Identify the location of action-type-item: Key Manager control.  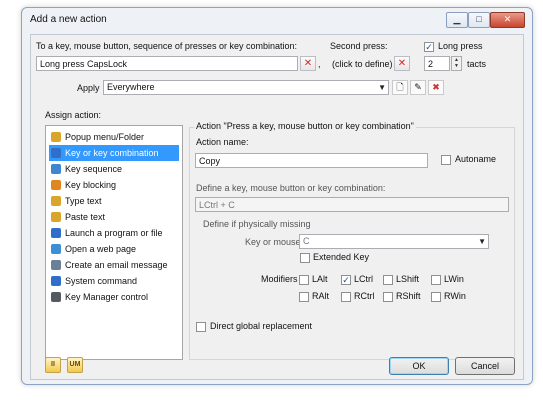
(114, 297).